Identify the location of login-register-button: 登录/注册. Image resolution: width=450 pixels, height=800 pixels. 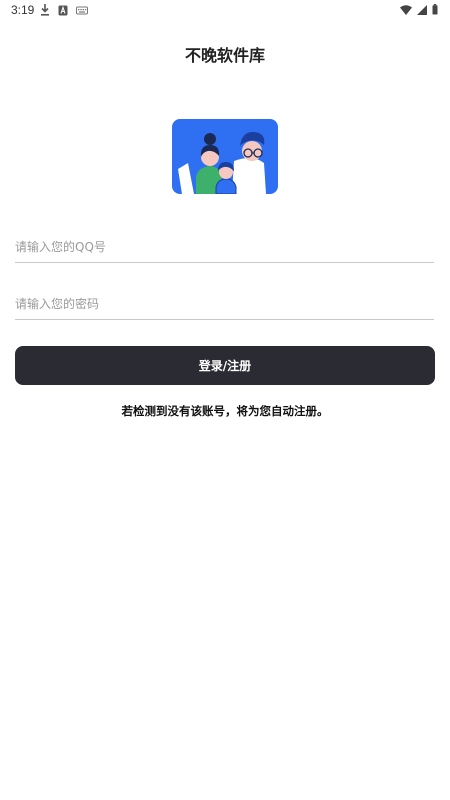
(225, 365).